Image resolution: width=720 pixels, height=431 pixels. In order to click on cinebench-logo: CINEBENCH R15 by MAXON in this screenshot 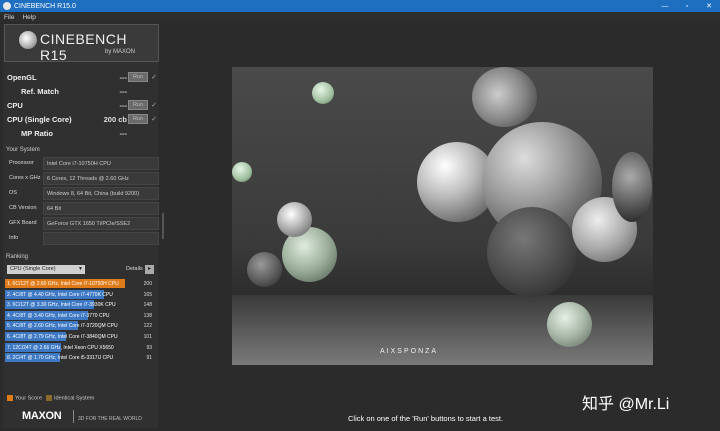, I will do `click(81, 43)`.